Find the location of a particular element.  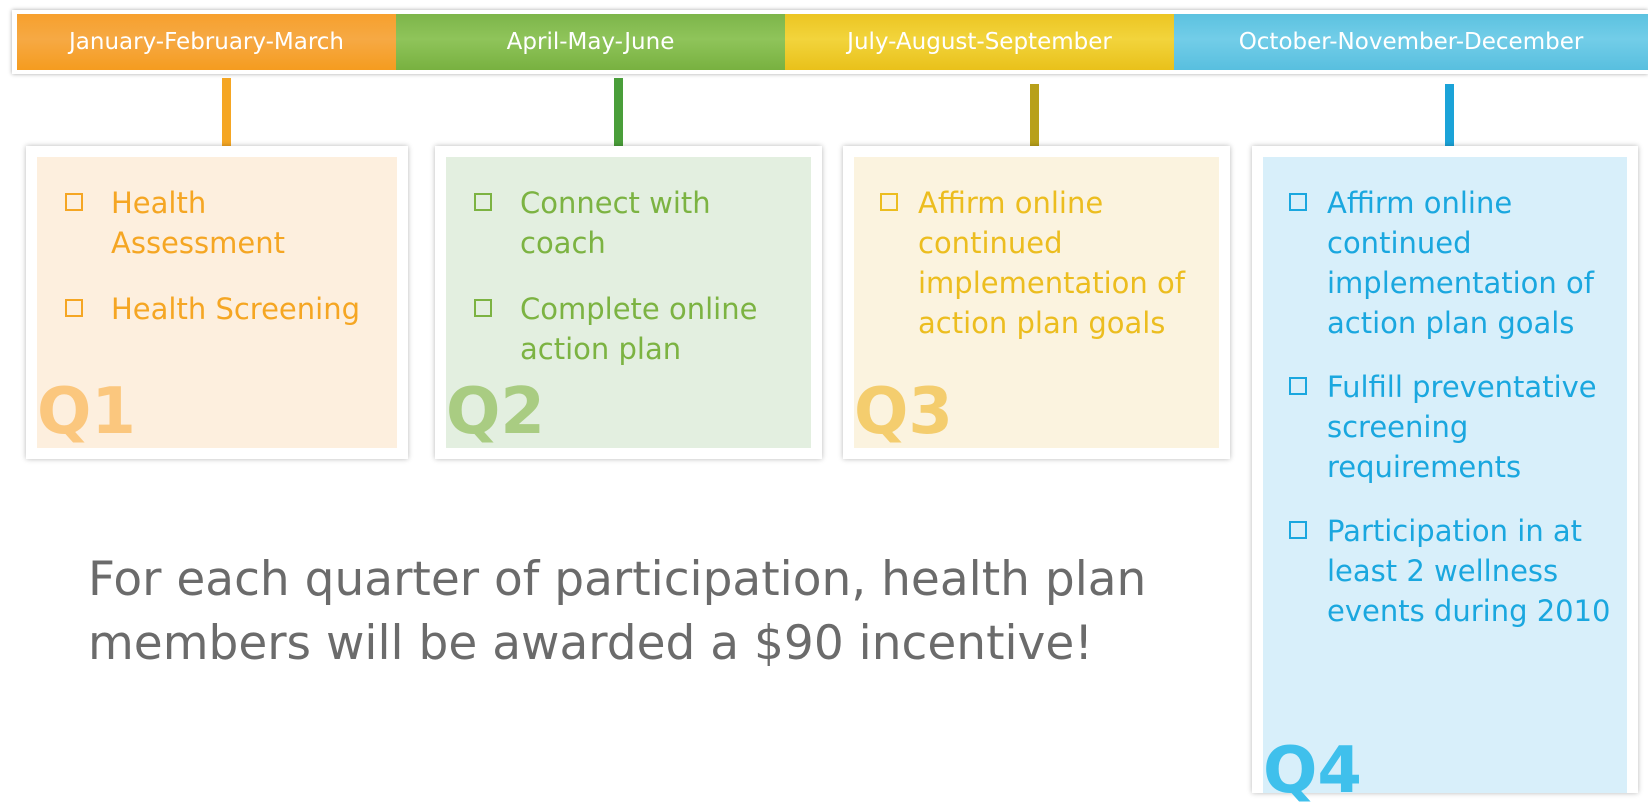

quarter-label-q3: Q3 is located at coordinates (903, 412).